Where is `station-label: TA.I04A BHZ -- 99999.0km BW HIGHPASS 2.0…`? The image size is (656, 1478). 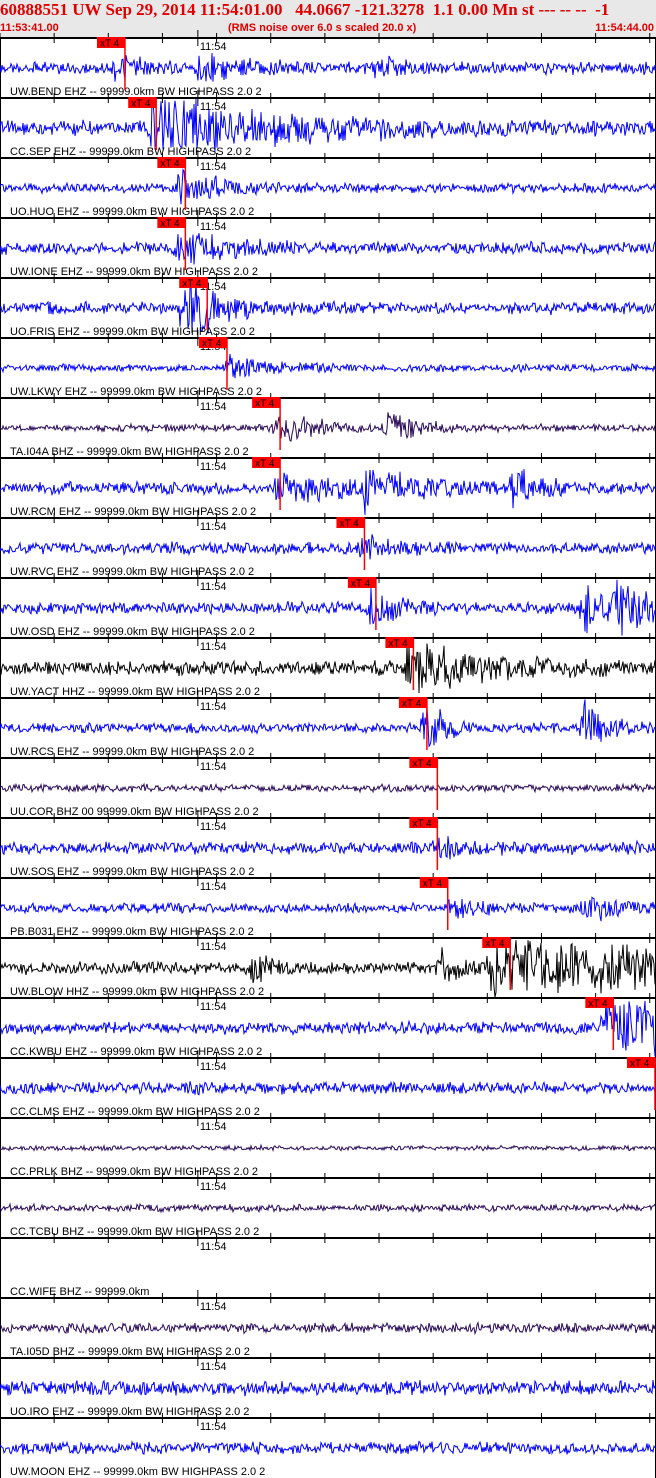
station-label: TA.I04A BHZ -- 99999.0km BW HIGHPASS 2.0… is located at coordinates (129, 452).